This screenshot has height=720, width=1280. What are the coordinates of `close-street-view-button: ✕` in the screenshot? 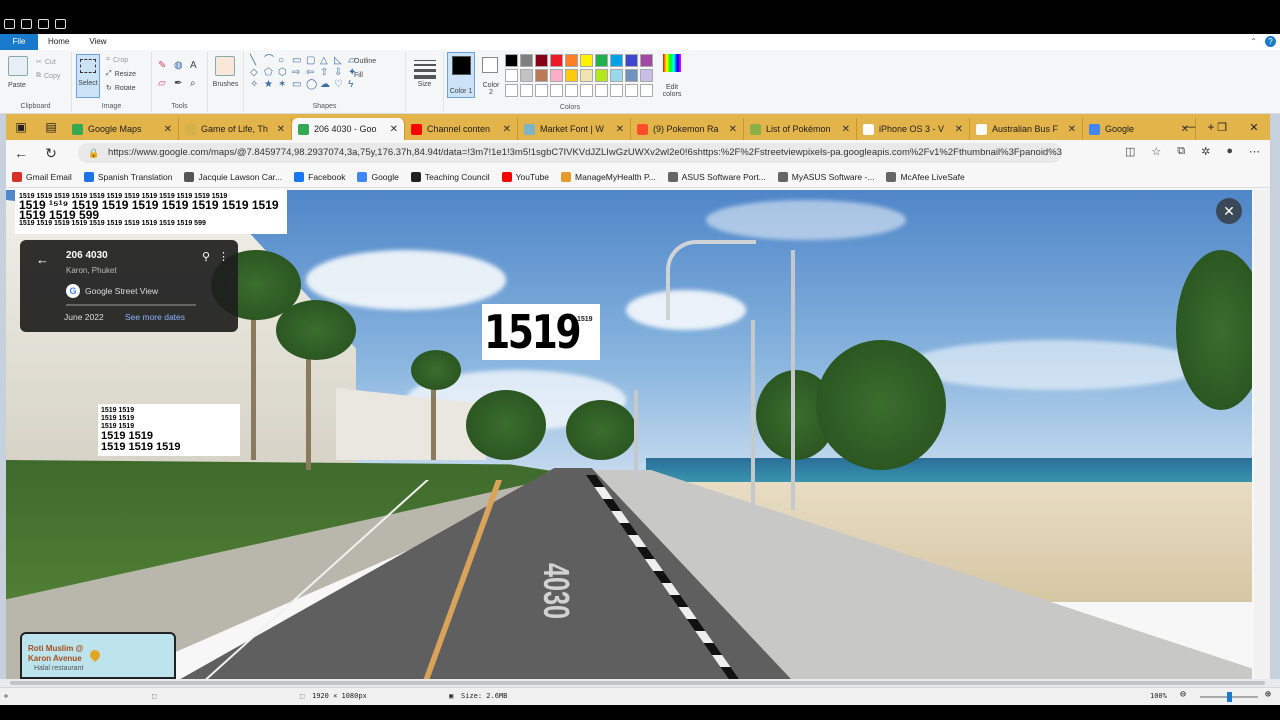 It's located at (1229, 211).